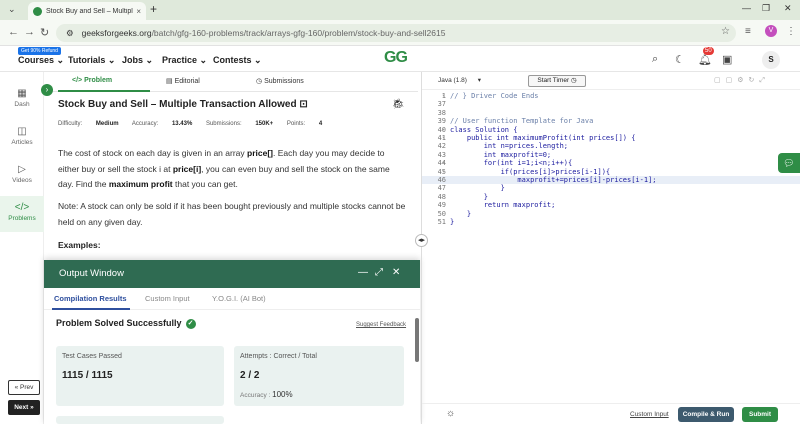 This screenshot has height=424, width=800. What do you see at coordinates (303, 104) in the screenshot?
I see `bookmark-icon: ⊡` at bounding box center [303, 104].